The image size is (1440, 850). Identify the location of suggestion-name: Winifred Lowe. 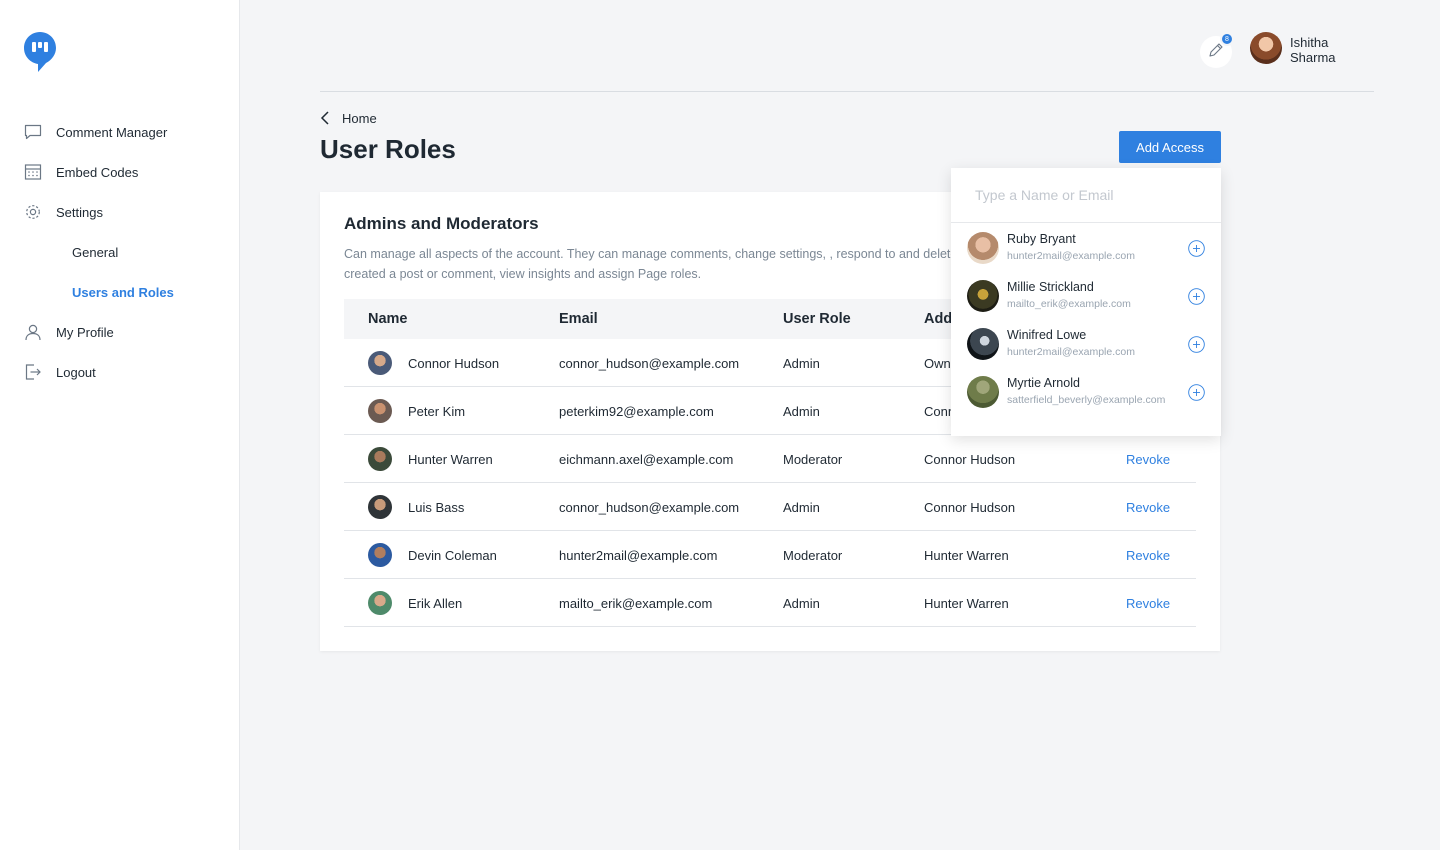
(1047, 335).